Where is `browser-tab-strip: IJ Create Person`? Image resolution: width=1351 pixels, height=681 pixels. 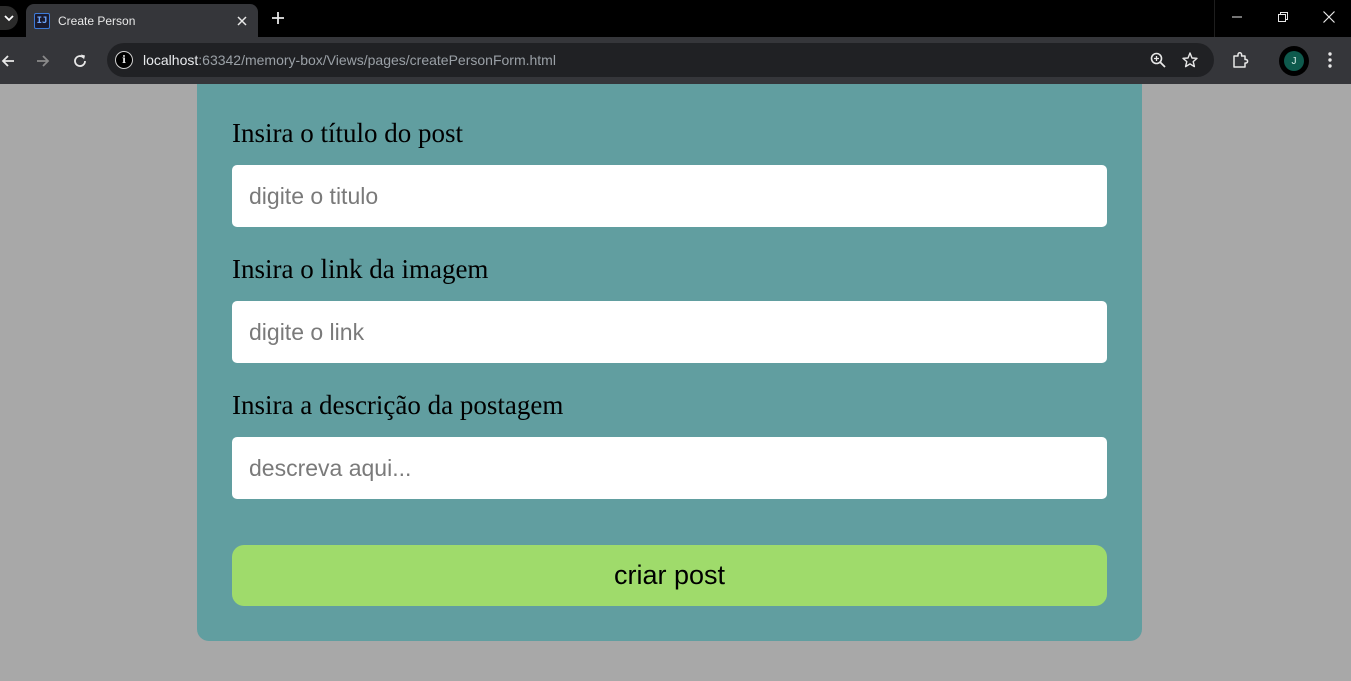
browser-tab-strip: IJ Create Person is located at coordinates (675, 18).